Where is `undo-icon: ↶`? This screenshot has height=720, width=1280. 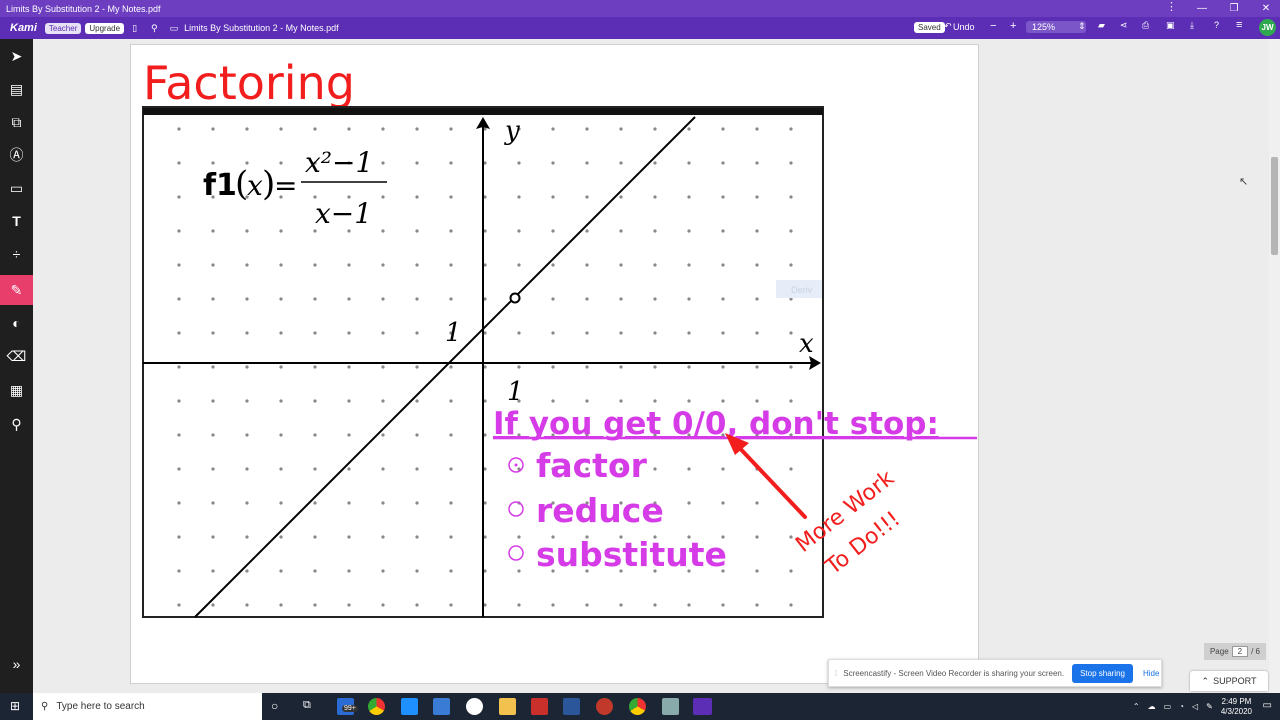
undo-icon: ↶ is located at coordinates (948, 26).